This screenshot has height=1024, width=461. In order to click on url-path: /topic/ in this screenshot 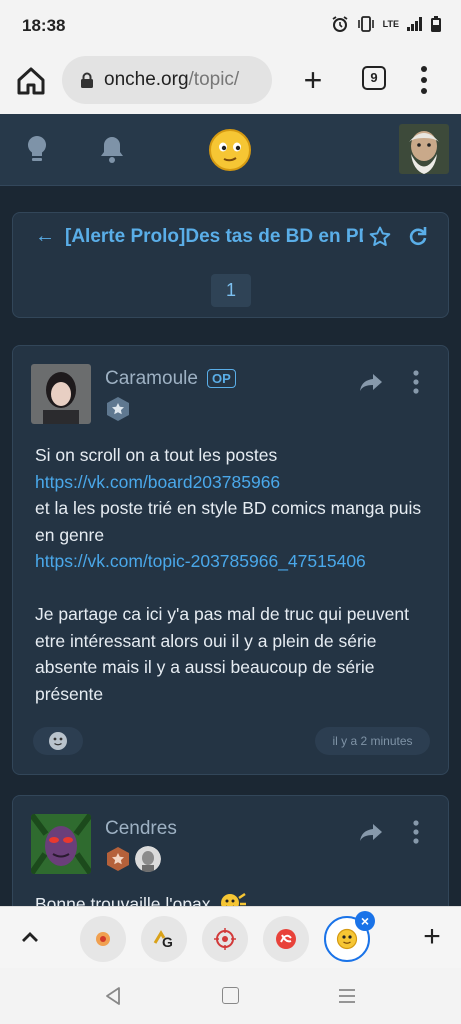, I will do `click(214, 79)`.